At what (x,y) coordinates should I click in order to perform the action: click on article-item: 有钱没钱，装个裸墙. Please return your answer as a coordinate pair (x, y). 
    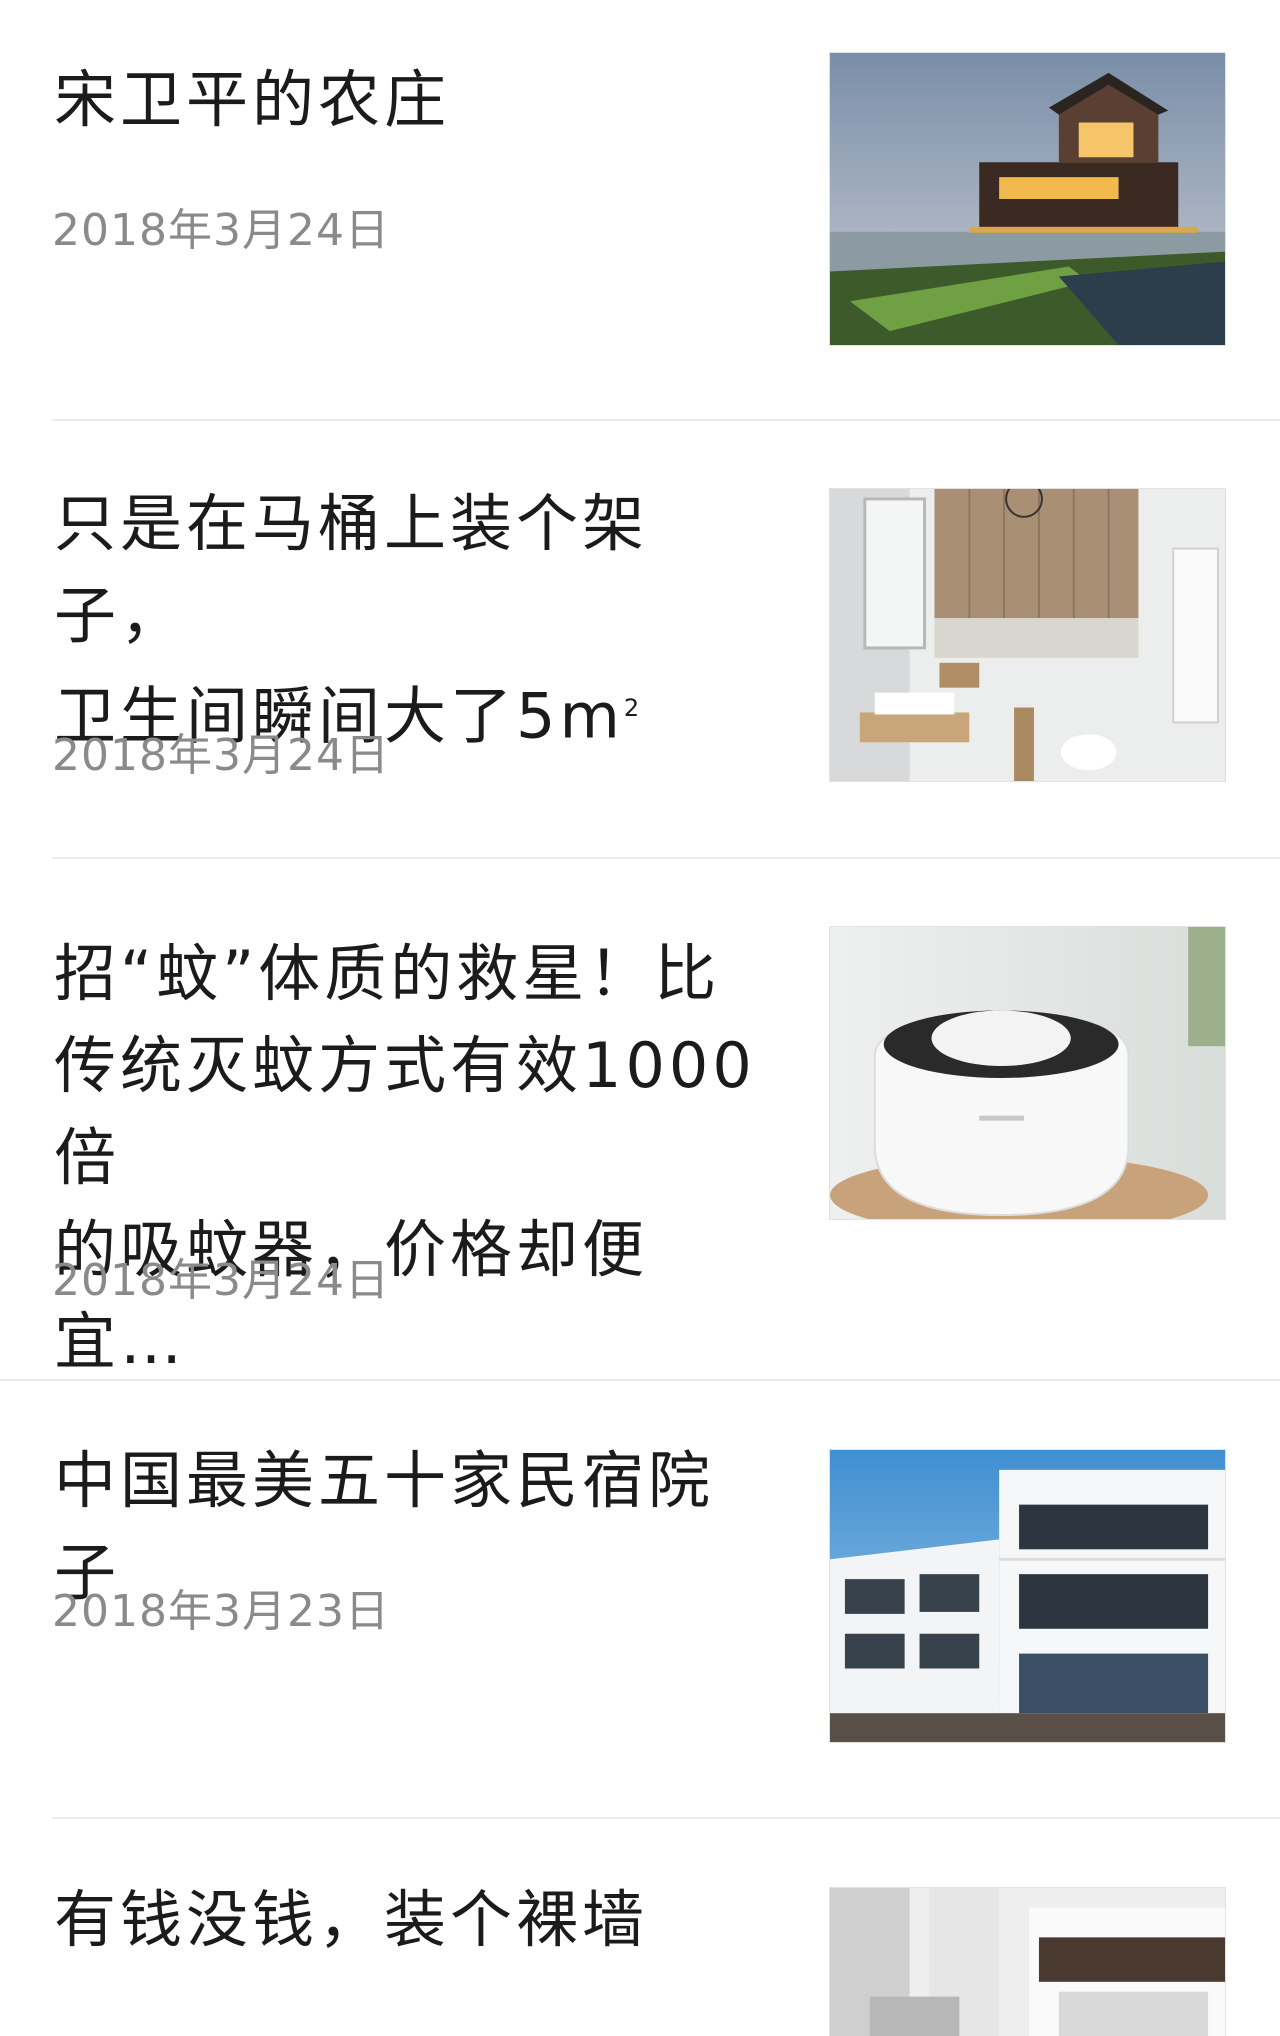
    Looking at the image, I should click on (640, 1927).